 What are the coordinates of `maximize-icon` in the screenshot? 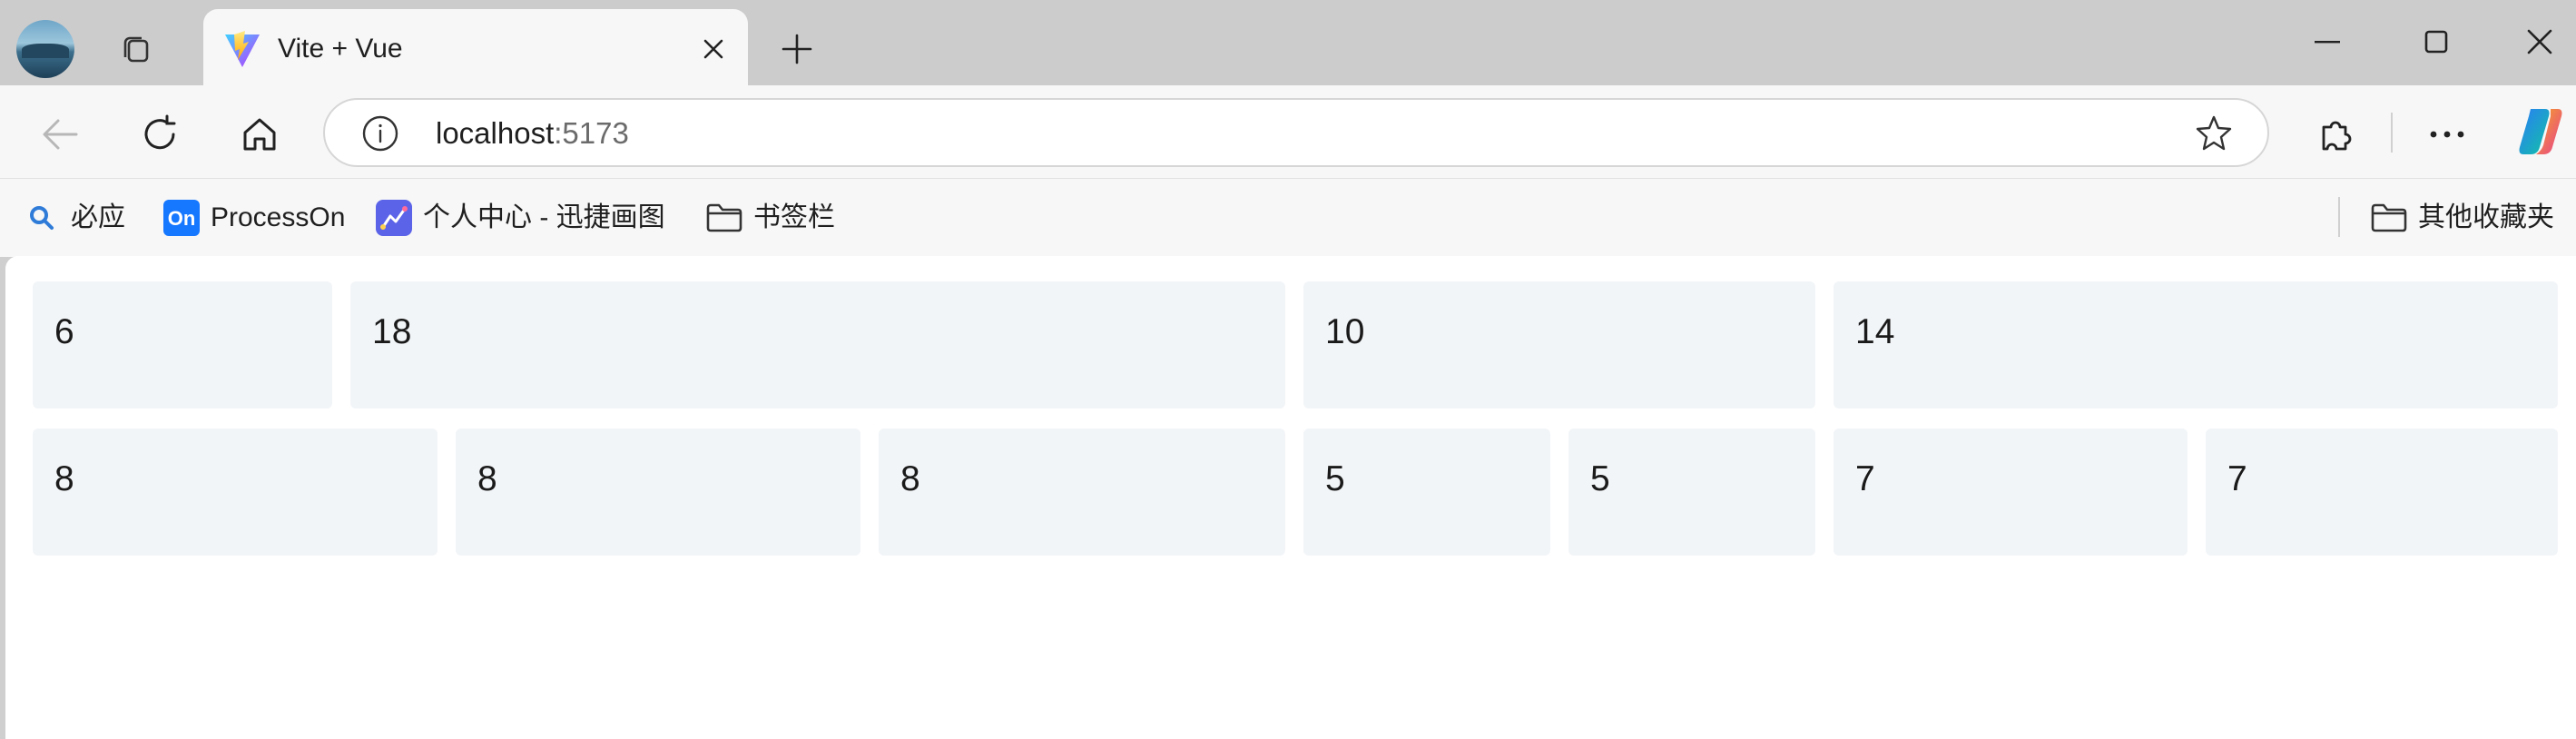 It's located at (2436, 41).